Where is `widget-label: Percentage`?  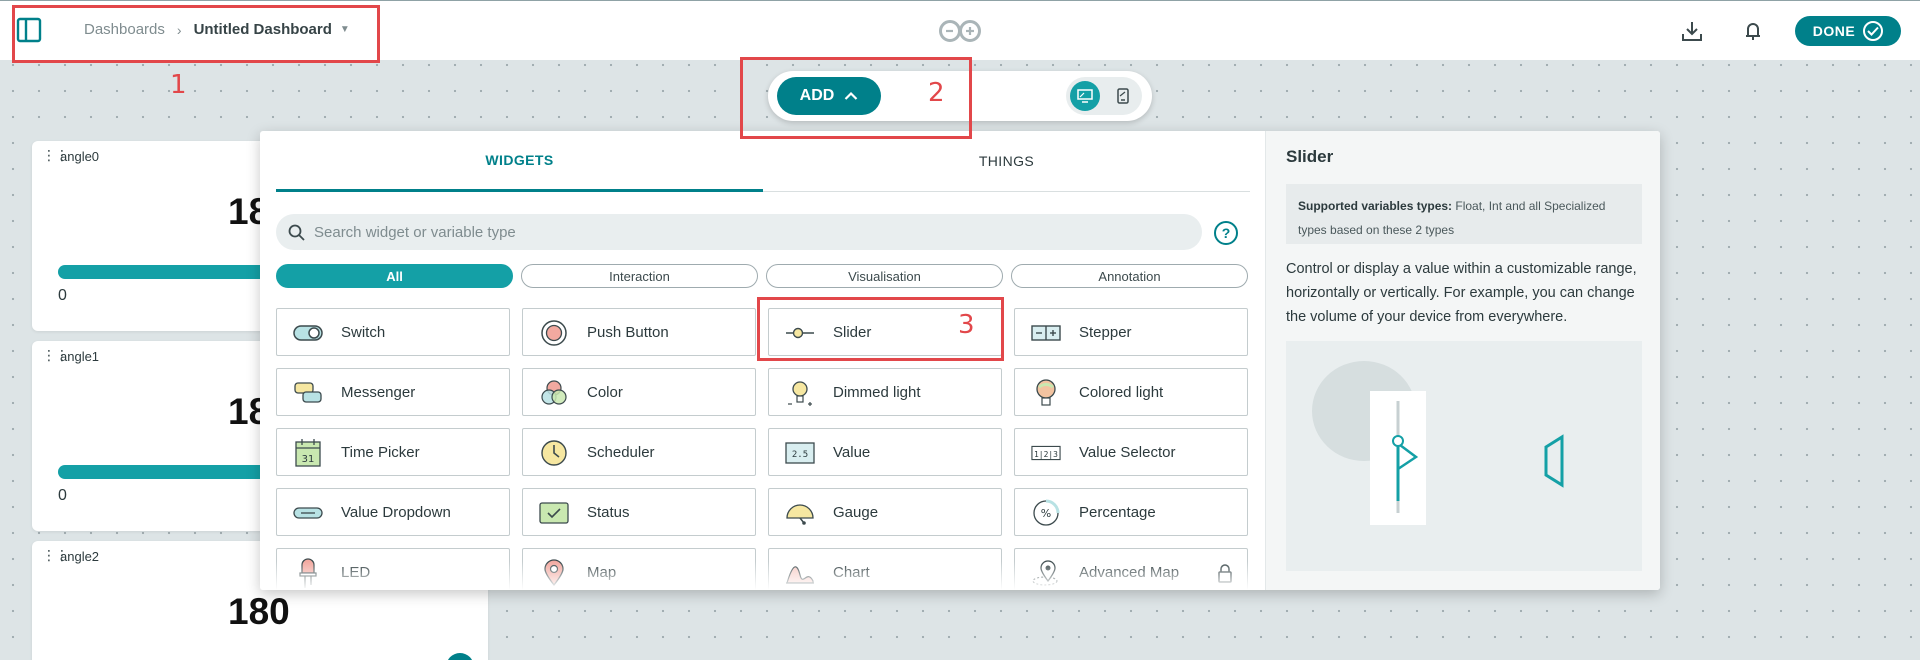 widget-label: Percentage is located at coordinates (1117, 512).